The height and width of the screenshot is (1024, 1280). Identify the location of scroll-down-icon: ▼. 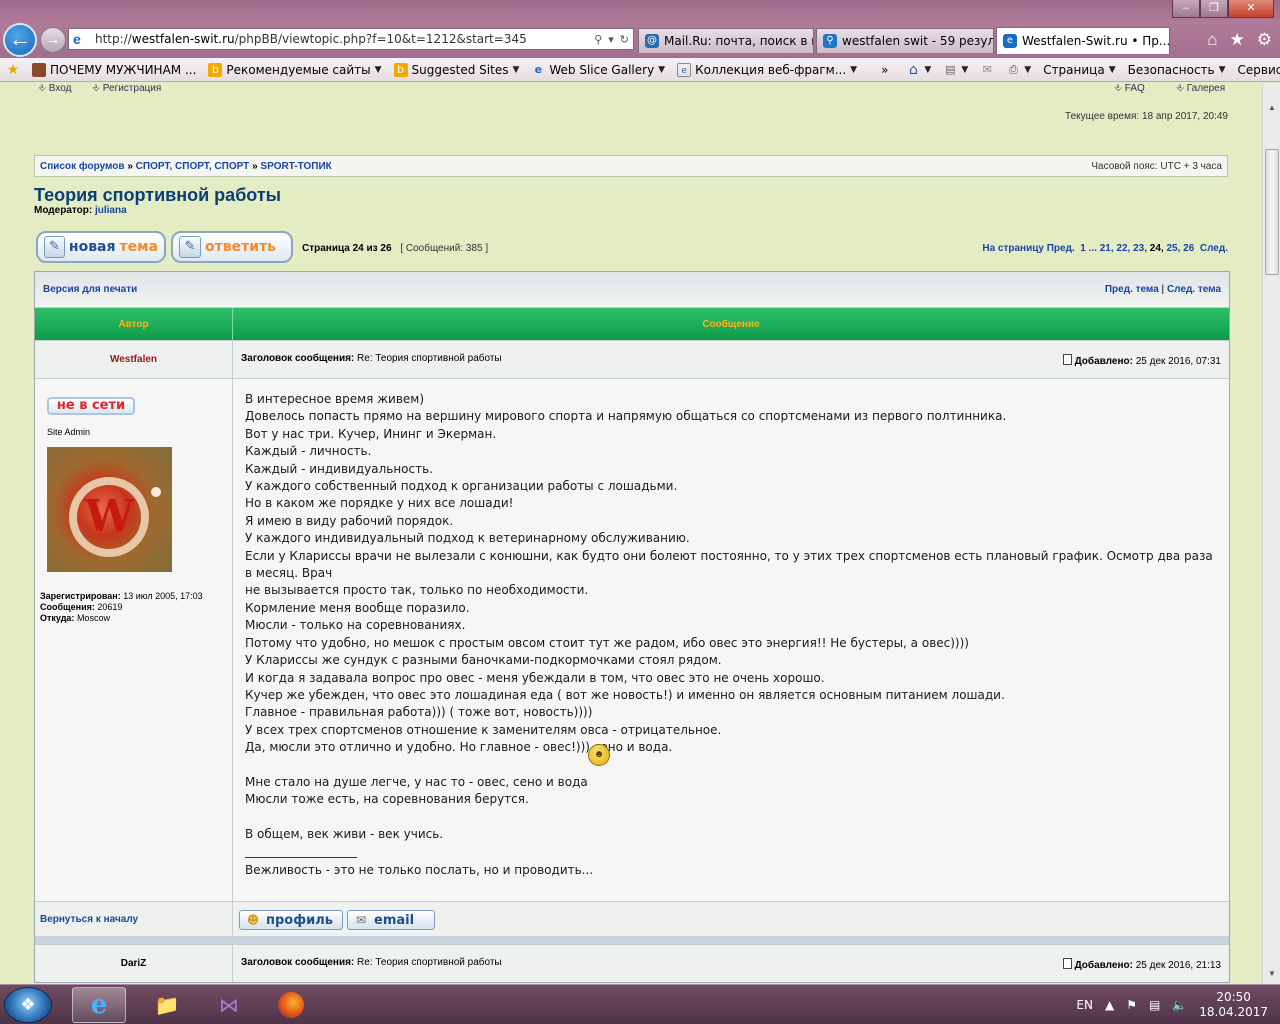
(1272, 973).